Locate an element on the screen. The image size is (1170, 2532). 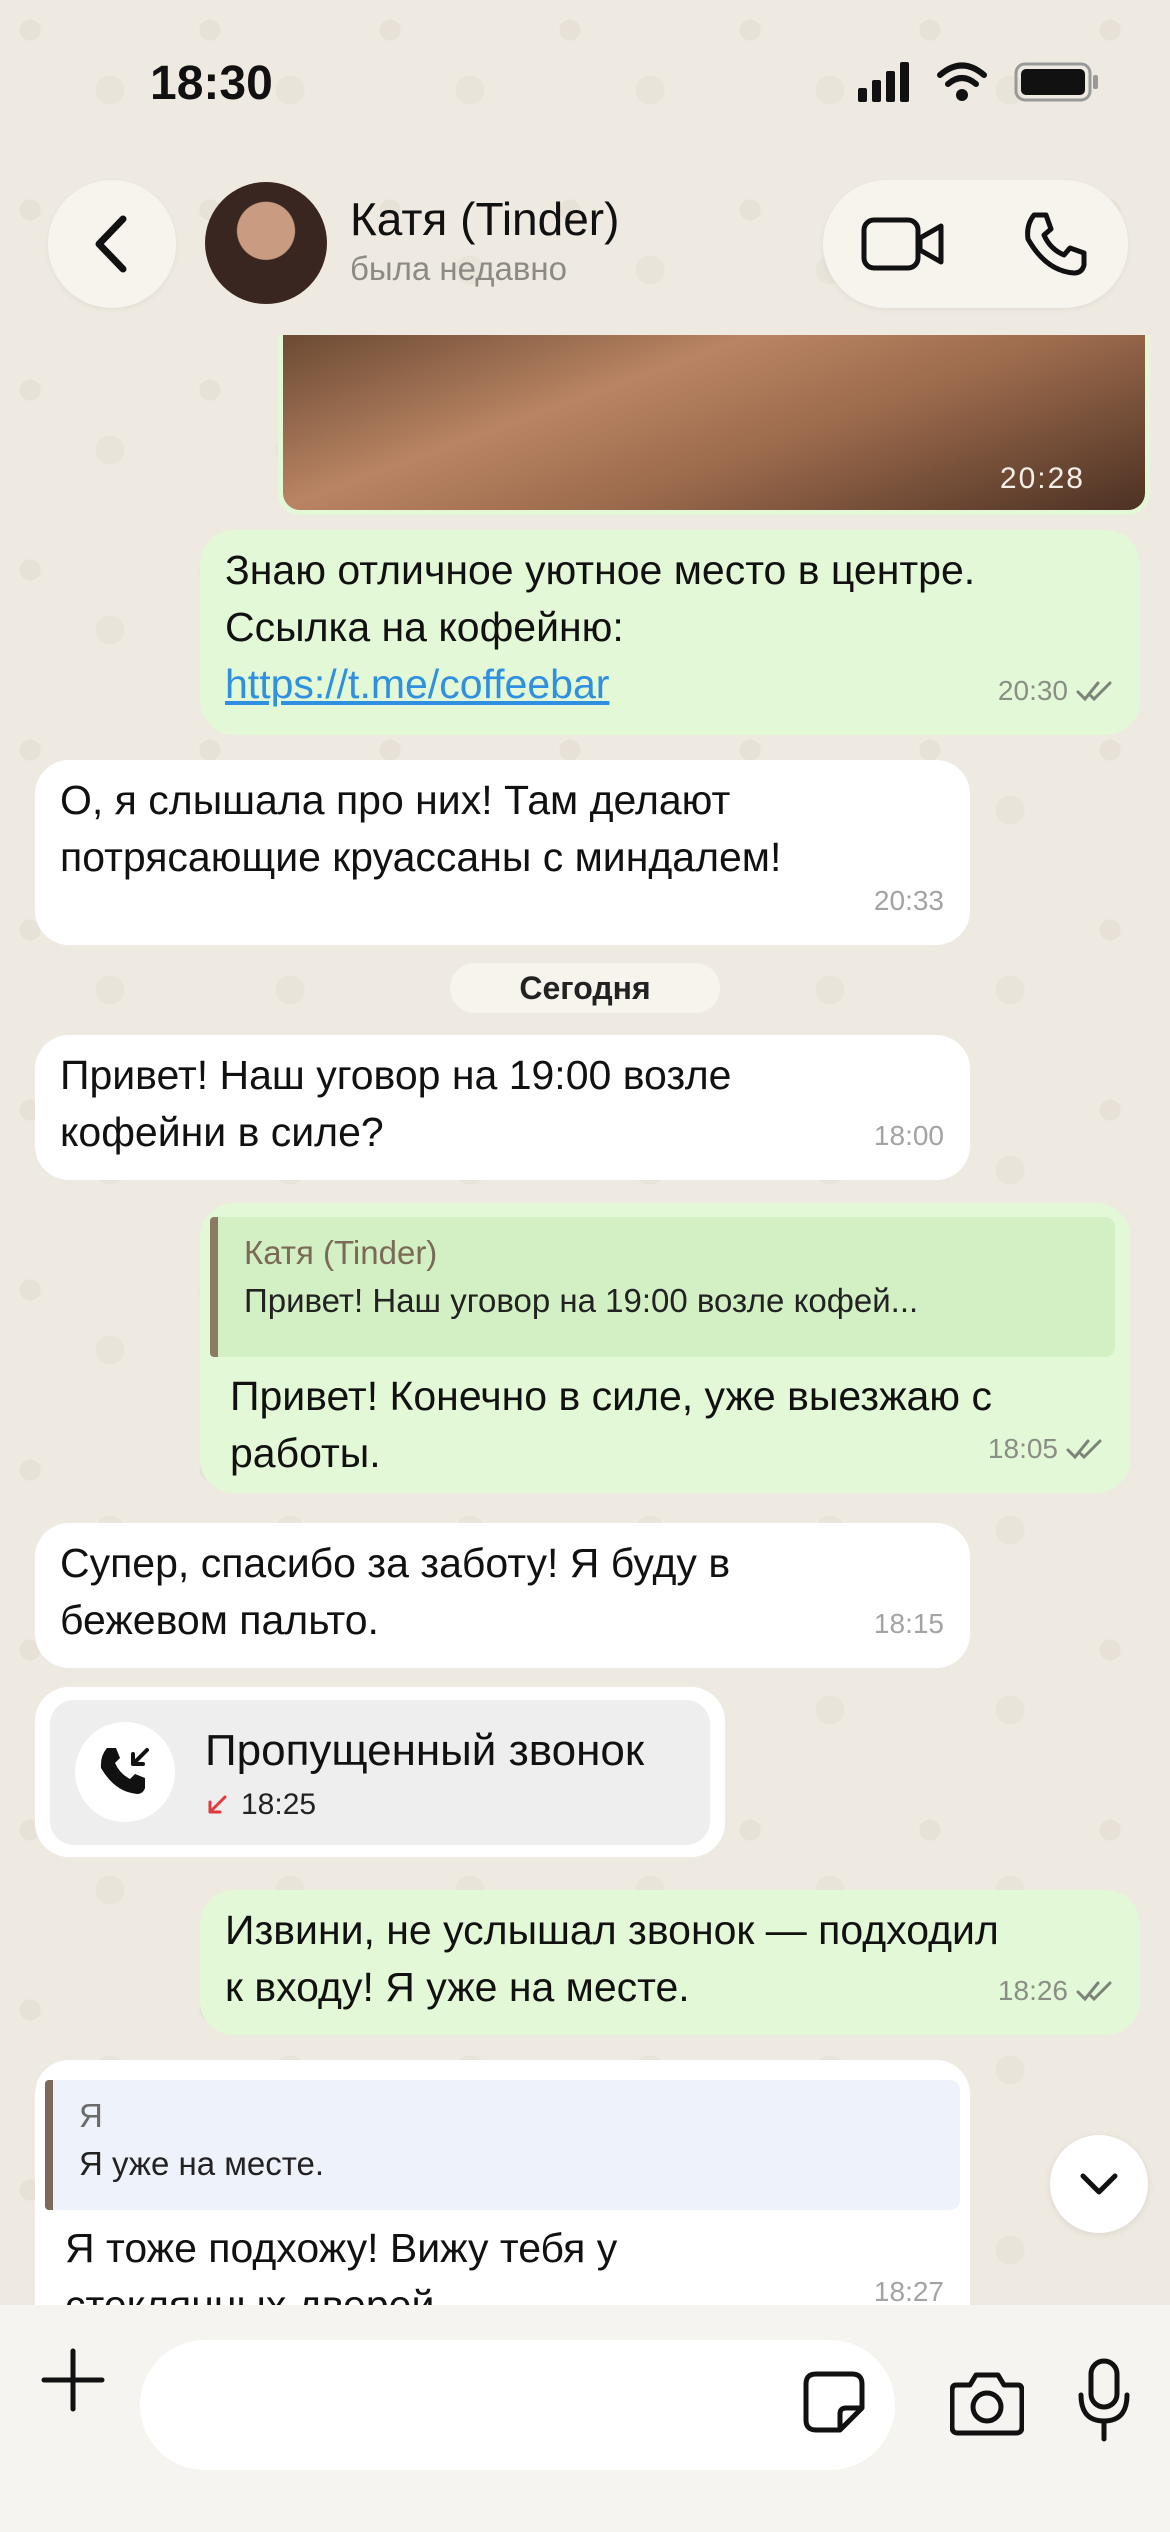
message-meta: 18:15 is located at coordinates (909, 1623).